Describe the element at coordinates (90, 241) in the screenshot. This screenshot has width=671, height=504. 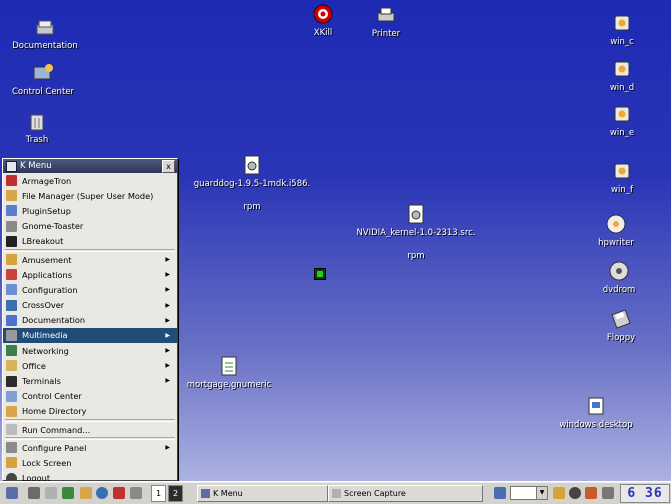
I see `menu-item-lbreakout: LBreakout` at that location.